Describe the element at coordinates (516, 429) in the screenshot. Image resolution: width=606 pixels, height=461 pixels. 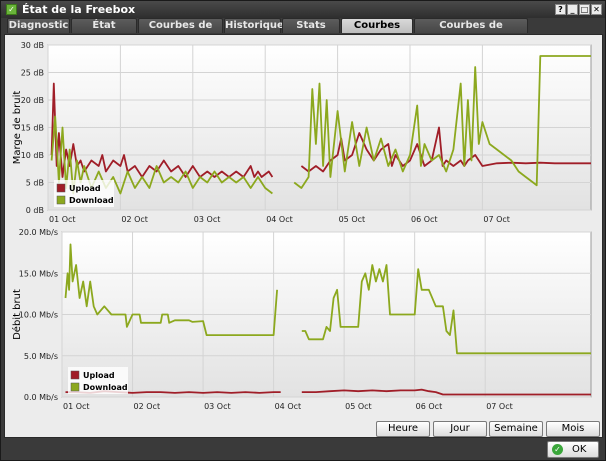
I see `week-button: Semaine` at that location.